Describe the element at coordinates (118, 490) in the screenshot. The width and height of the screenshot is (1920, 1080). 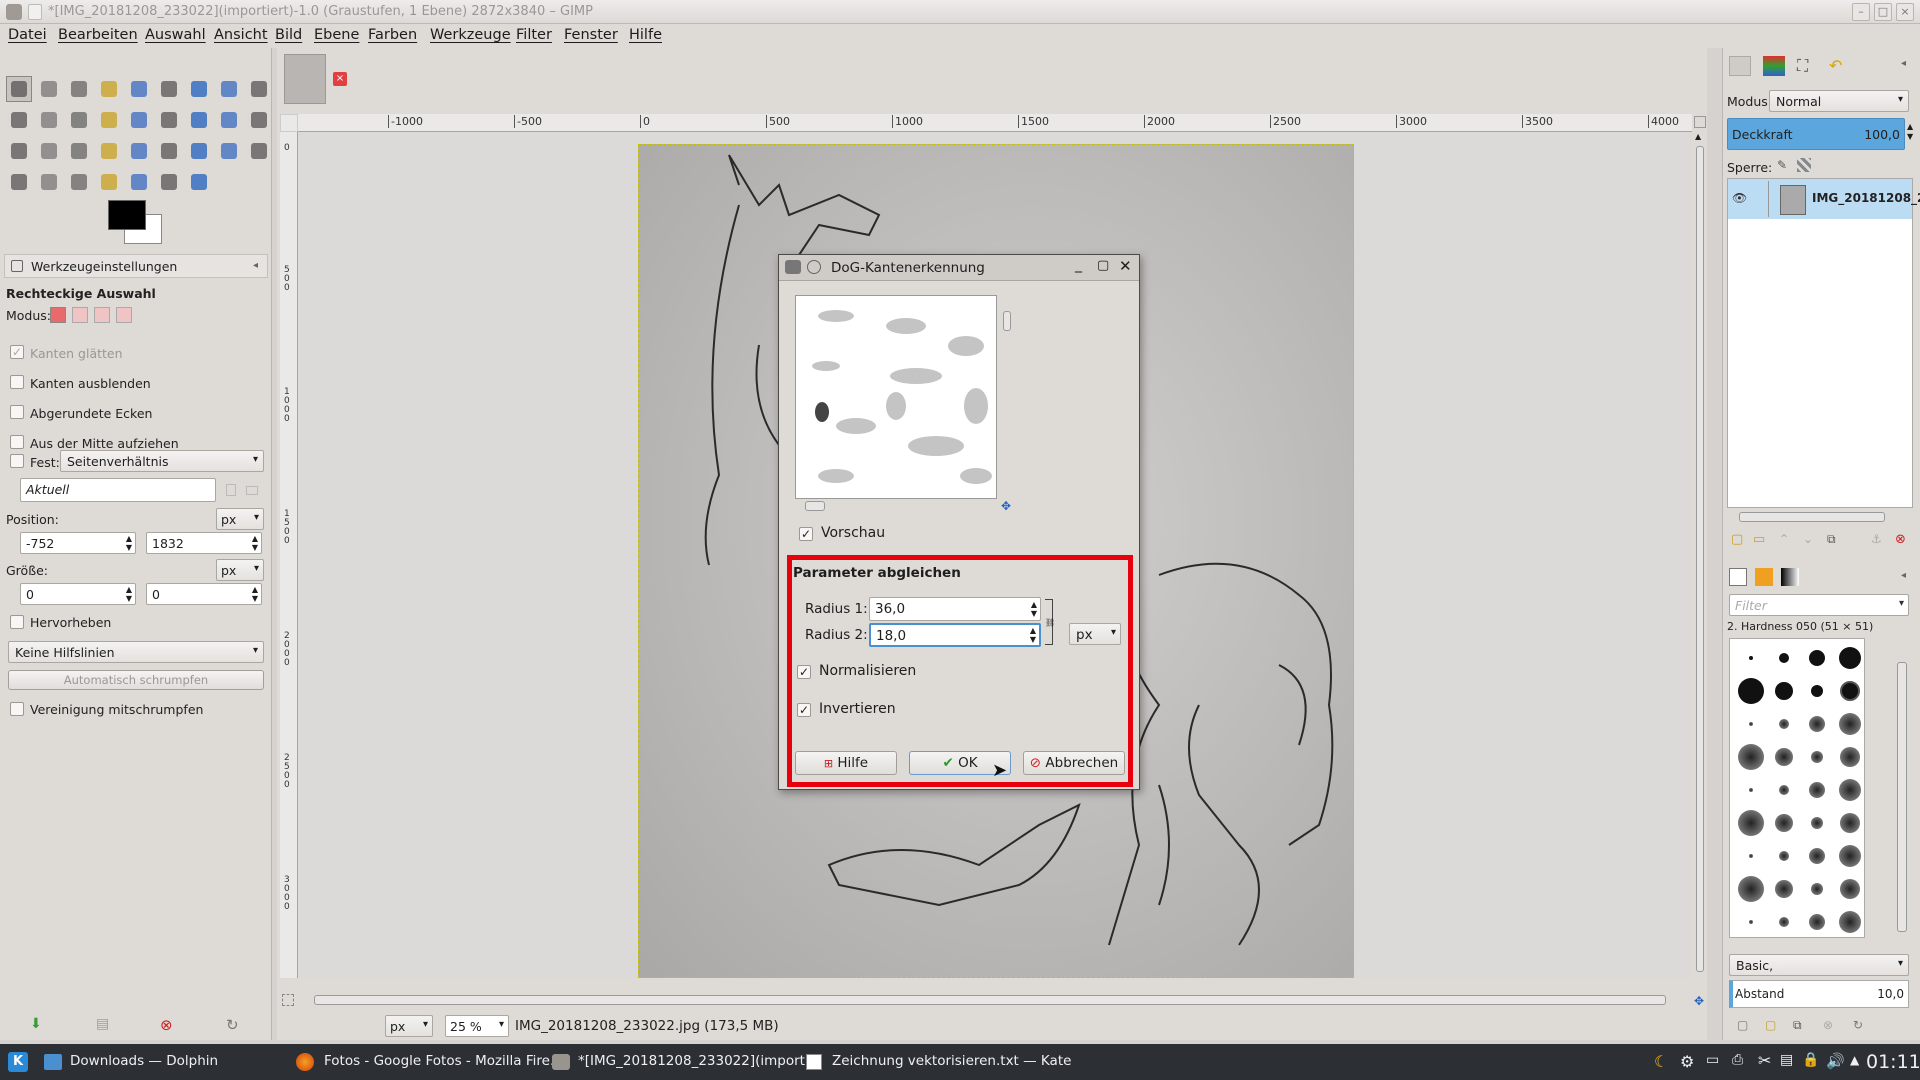
I see `aspect-field: Aktuell` at that location.